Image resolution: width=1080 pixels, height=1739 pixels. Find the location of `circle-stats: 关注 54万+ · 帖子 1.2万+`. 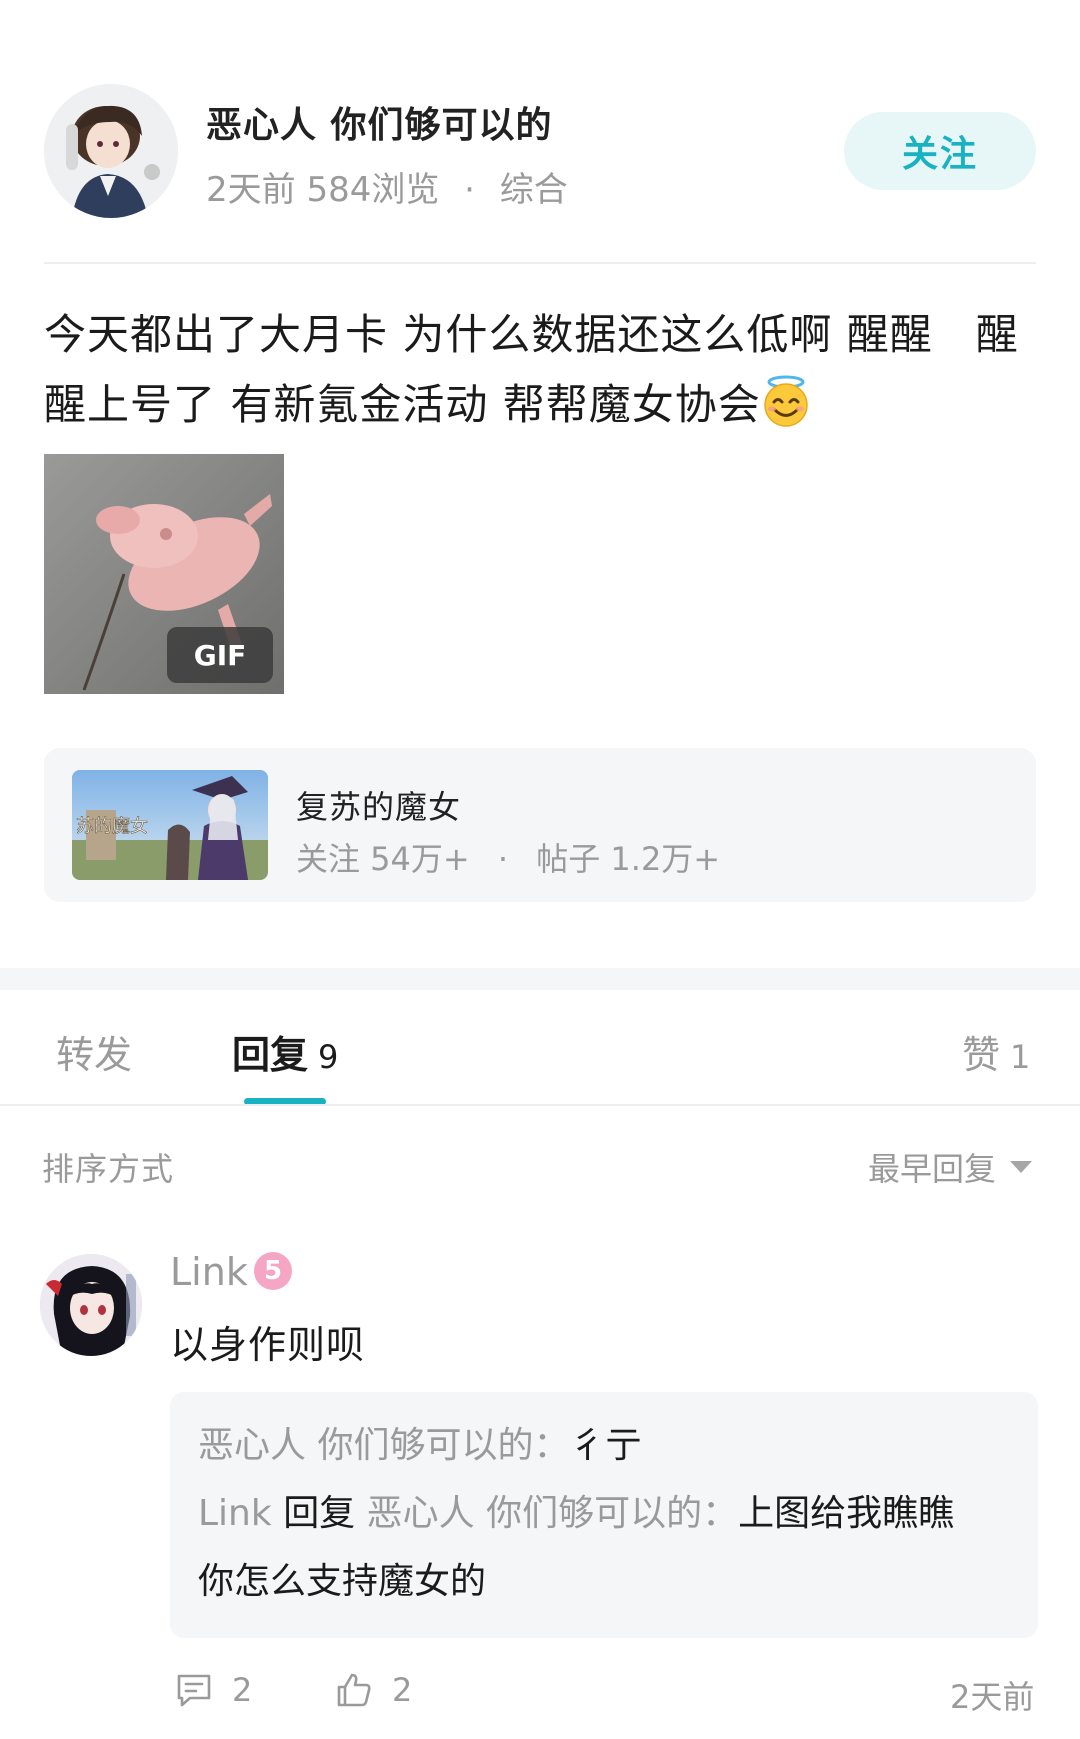

circle-stats: 关注 54万+ · 帖子 1.2万+ is located at coordinates (508, 857).